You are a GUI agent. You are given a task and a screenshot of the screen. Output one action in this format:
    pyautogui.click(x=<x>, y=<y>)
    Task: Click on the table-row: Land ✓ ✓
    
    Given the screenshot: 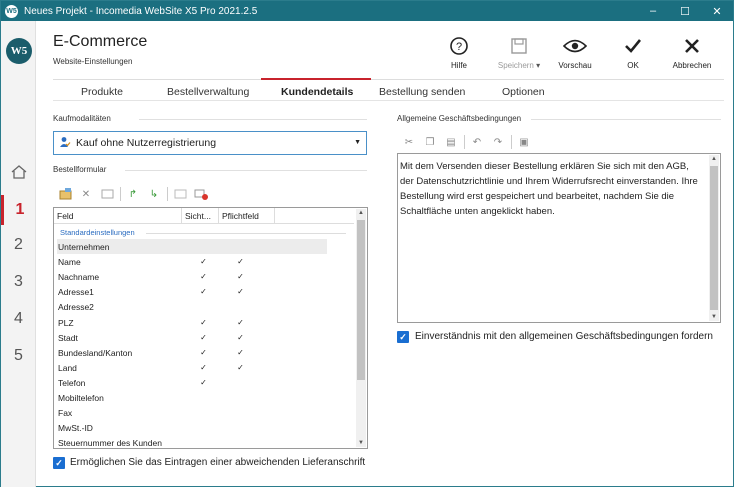 What is the action you would take?
    pyautogui.click(x=192, y=367)
    